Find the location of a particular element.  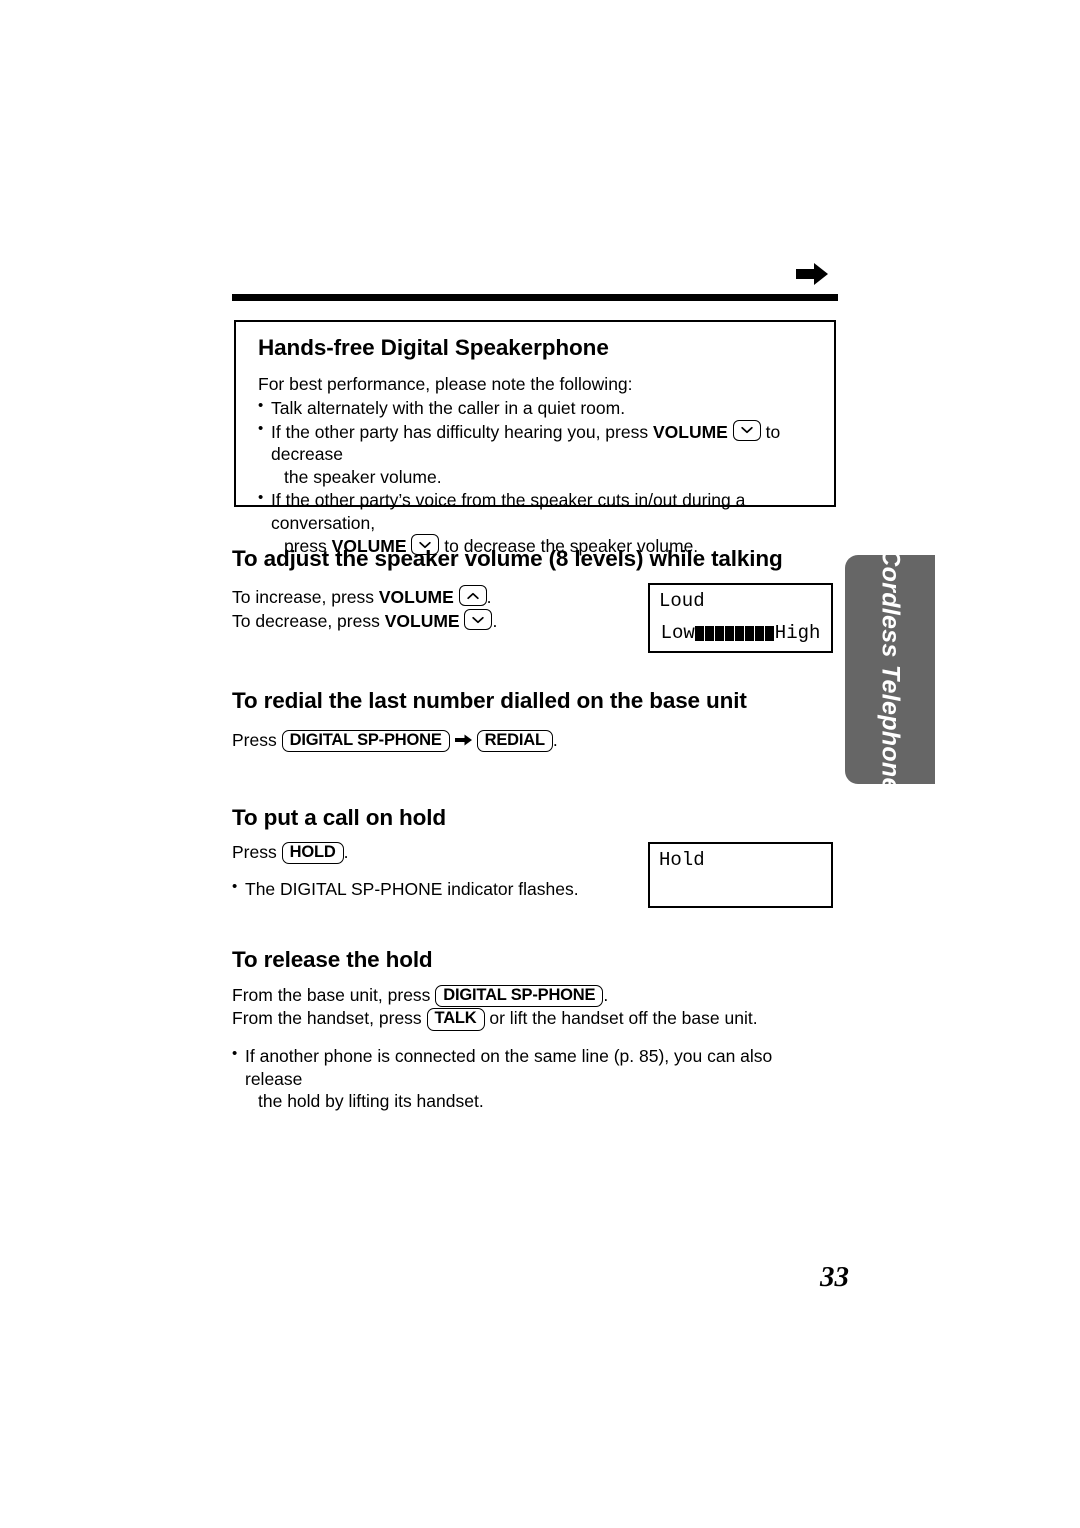

lcd-line-hold: Hold is located at coordinates (682, 860).